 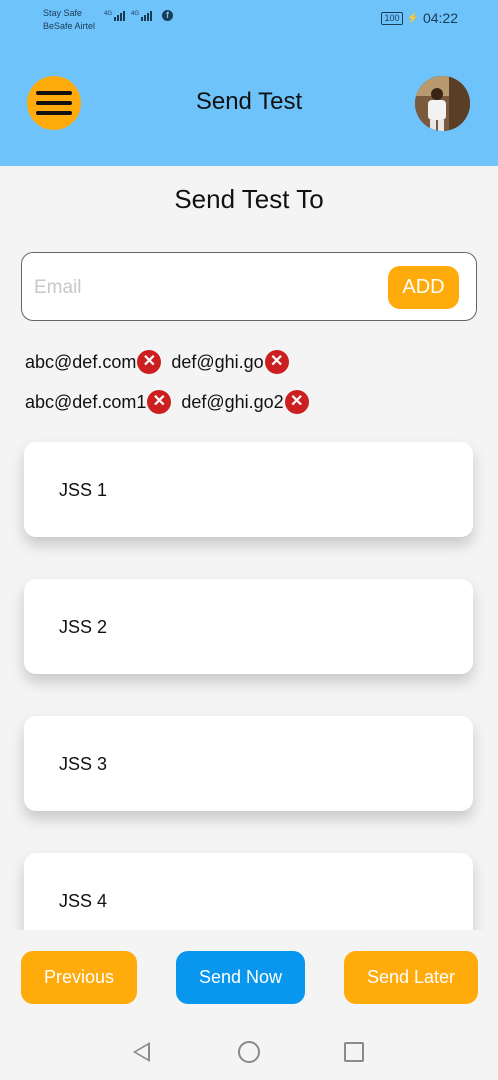 What do you see at coordinates (63, 13) in the screenshot?
I see `carrier-line-1: Stay Safe` at bounding box center [63, 13].